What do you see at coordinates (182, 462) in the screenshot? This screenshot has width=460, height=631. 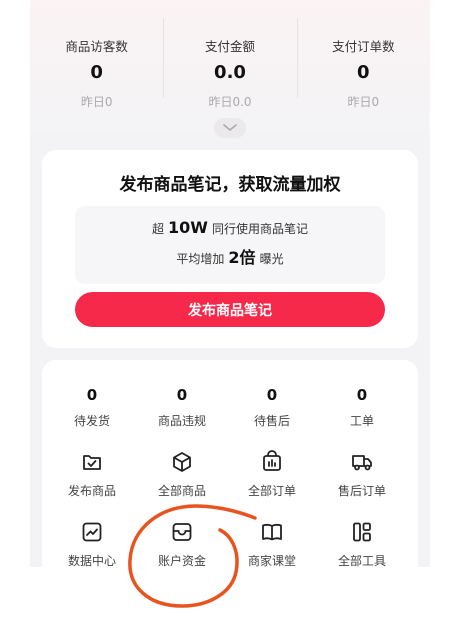 I see `box-icon` at bounding box center [182, 462].